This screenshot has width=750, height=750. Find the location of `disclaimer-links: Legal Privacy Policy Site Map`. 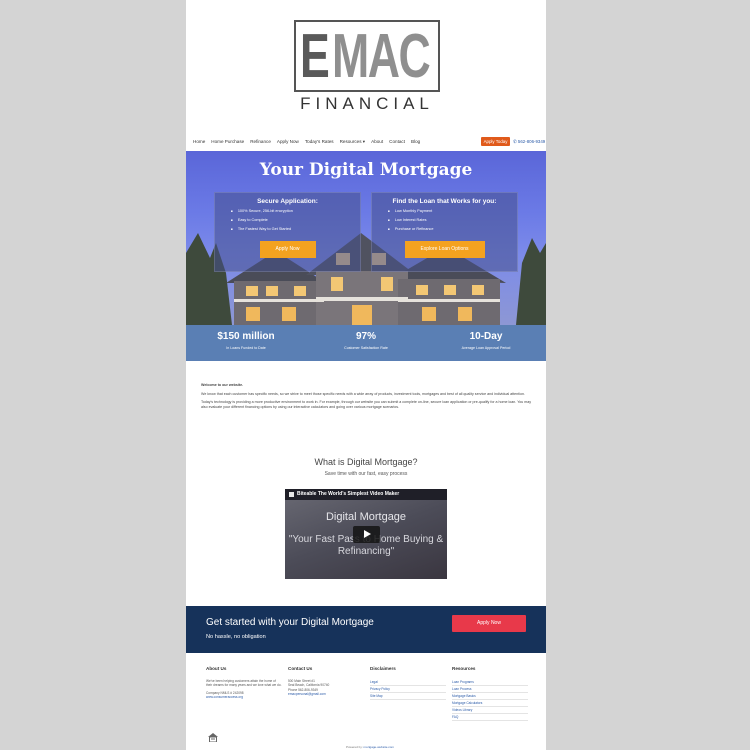

disclaimer-links: Legal Privacy Policy Site Map is located at coordinates (408, 689).